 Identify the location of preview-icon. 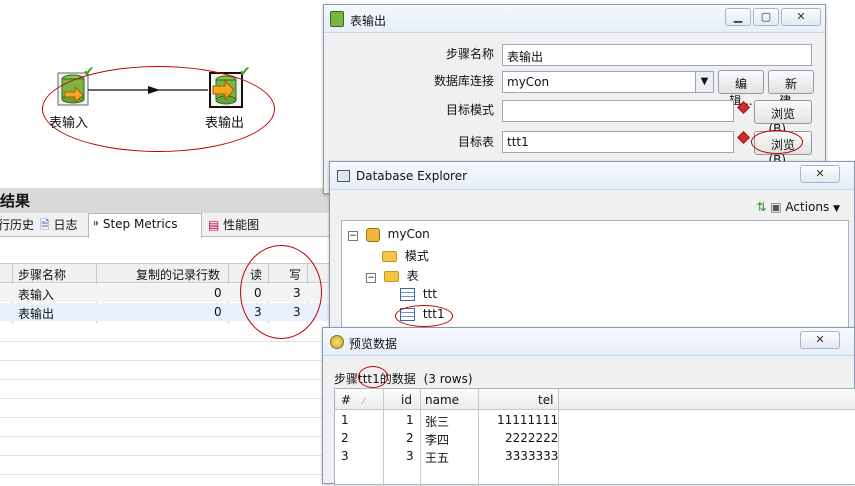
(337, 342).